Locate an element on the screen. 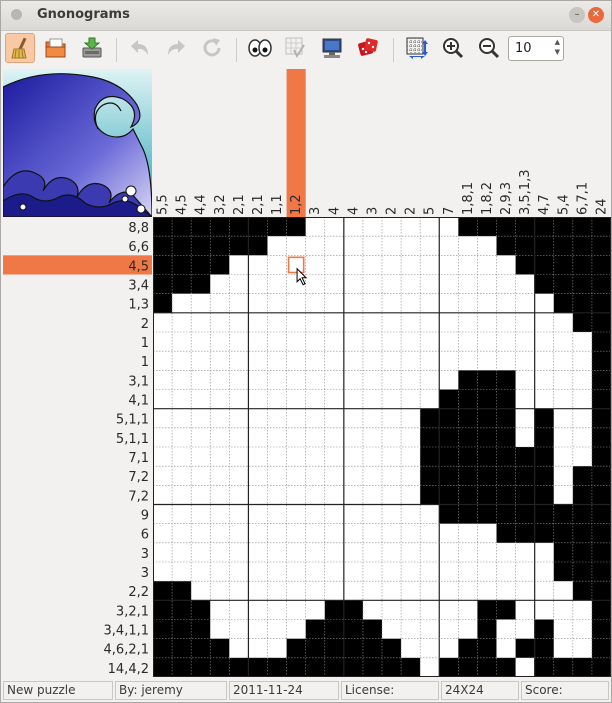  chevron-up-icon: ▲ is located at coordinates (557, 42).